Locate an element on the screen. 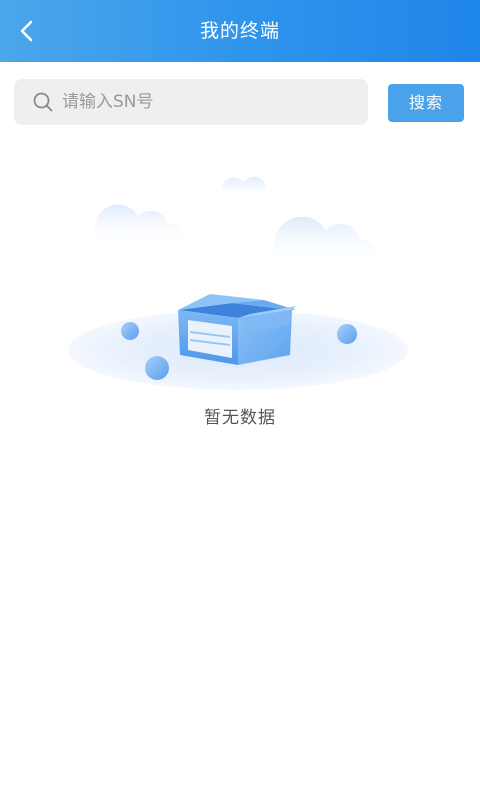 Image resolution: width=480 pixels, height=800 pixels. search-box is located at coordinates (191, 102).